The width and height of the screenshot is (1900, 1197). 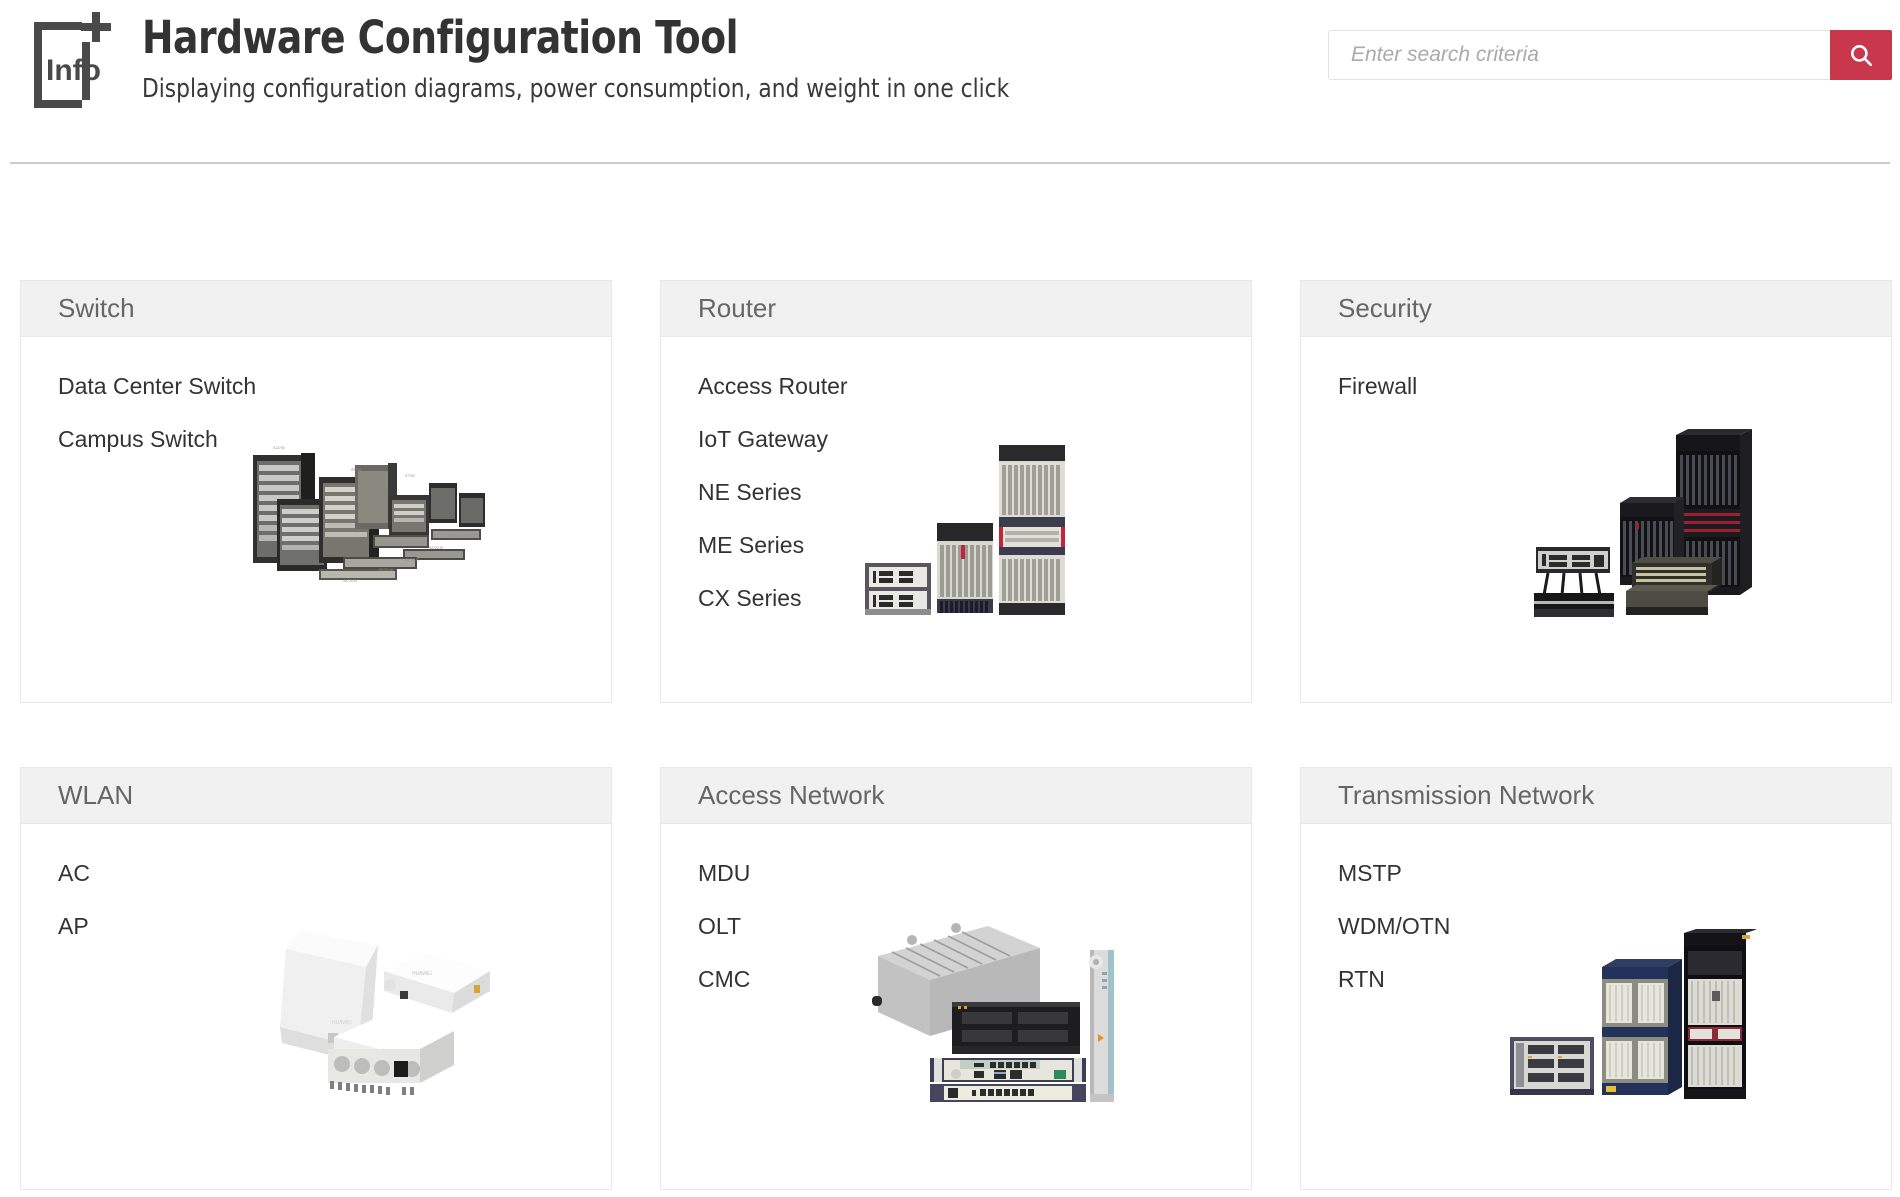 What do you see at coordinates (791, 795) in the screenshot?
I see `card-title: Access Network` at bounding box center [791, 795].